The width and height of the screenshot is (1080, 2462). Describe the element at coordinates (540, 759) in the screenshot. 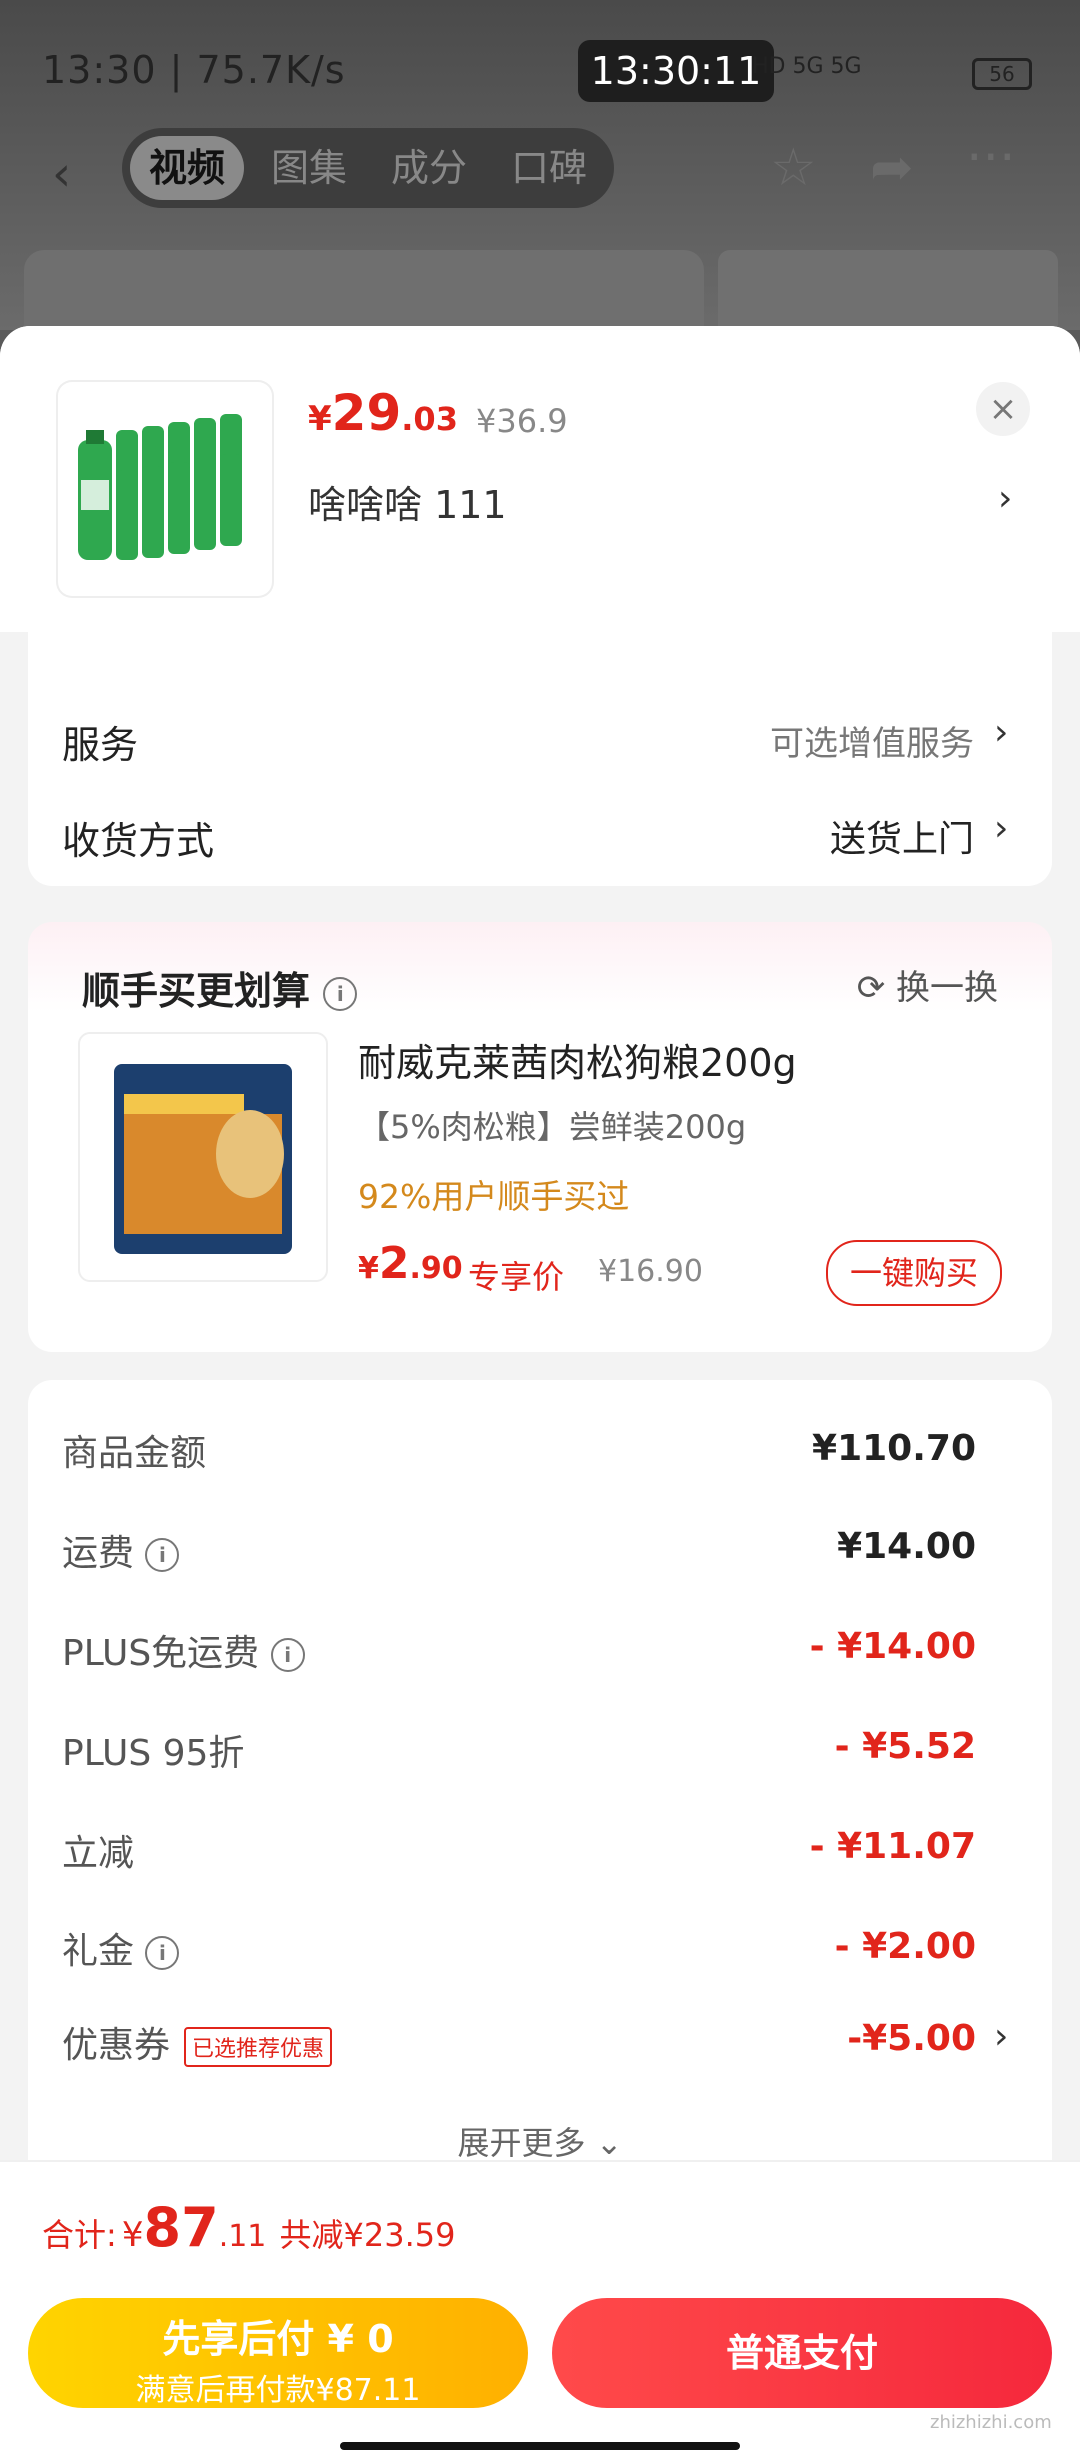

I see `options-card: 服务 可选增值服务 › 收货方式 送货上门 ›` at that location.